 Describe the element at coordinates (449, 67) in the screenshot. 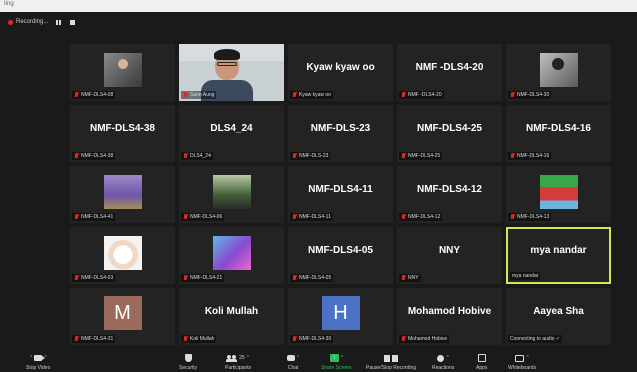

I see `participant-display-name: NMF -DLS4-20` at that location.